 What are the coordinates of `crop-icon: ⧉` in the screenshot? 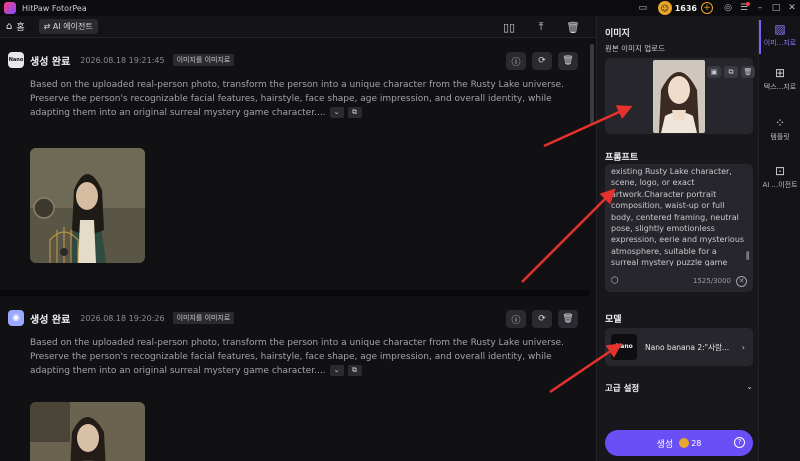 It's located at (731, 72).